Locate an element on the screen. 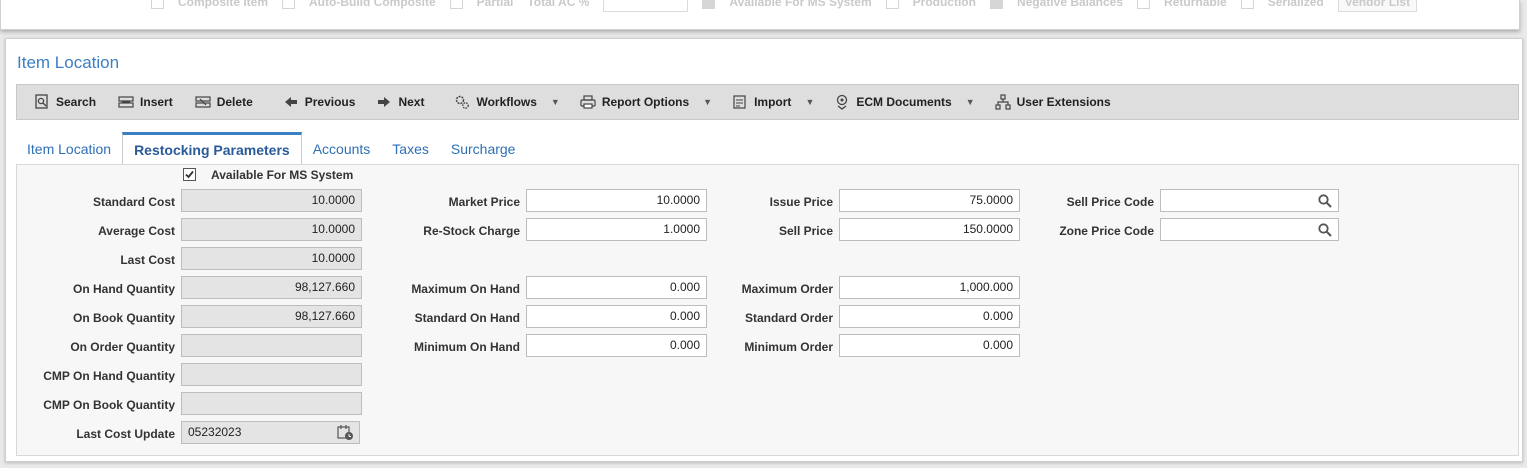 The image size is (1527, 468). available-for-ms-checkbox is located at coordinates (189, 174).